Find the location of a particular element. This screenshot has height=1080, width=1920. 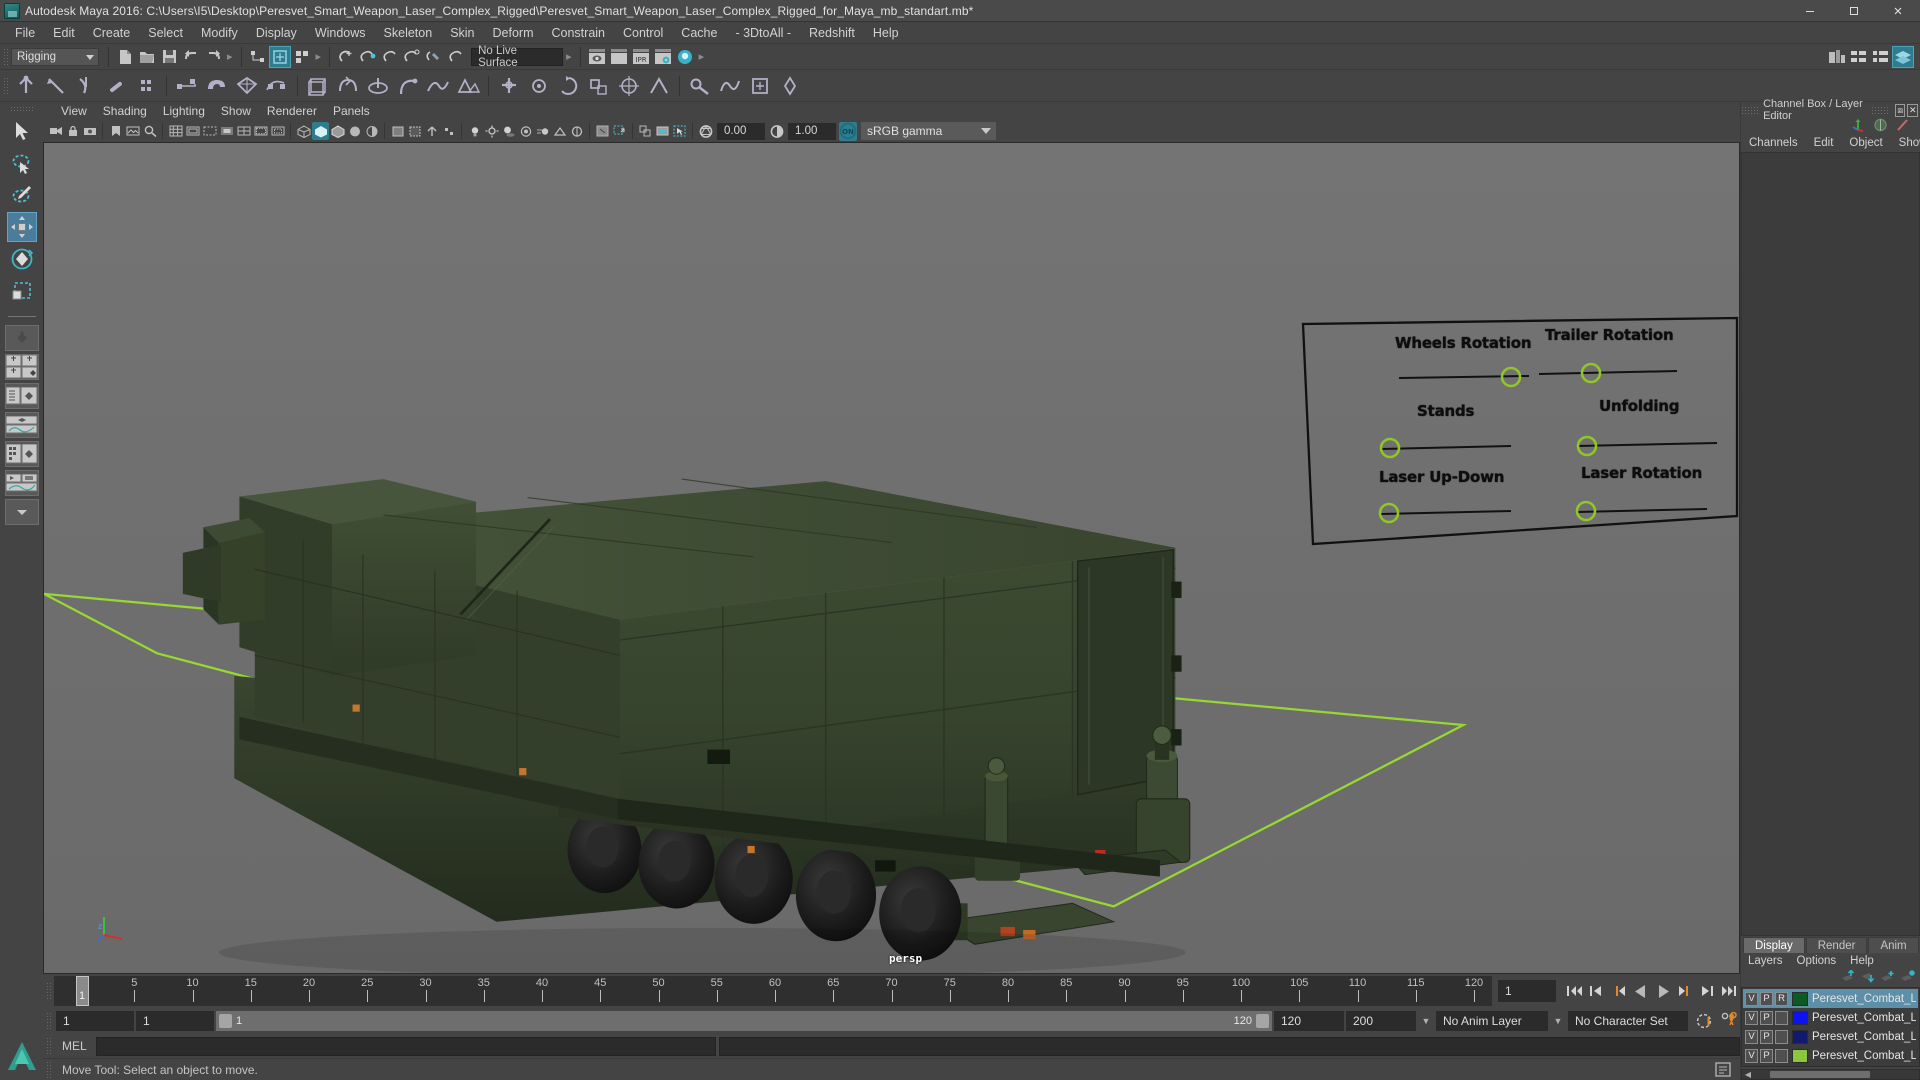

close-button is located at coordinates (1898, 11).